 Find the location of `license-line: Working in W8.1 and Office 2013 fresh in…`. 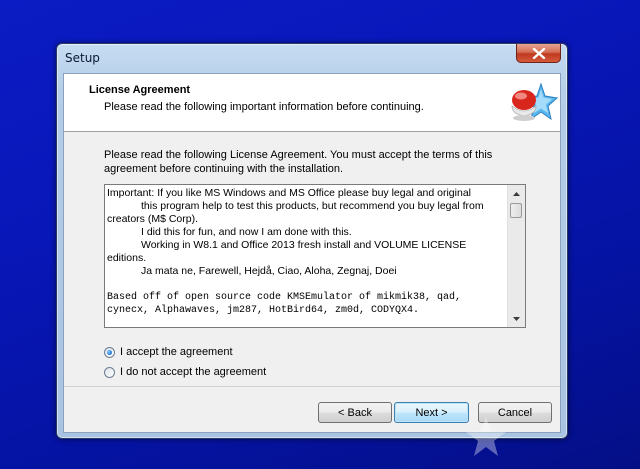

license-line: Working in W8.1 and Office 2013 fresh in… is located at coordinates (304, 245).